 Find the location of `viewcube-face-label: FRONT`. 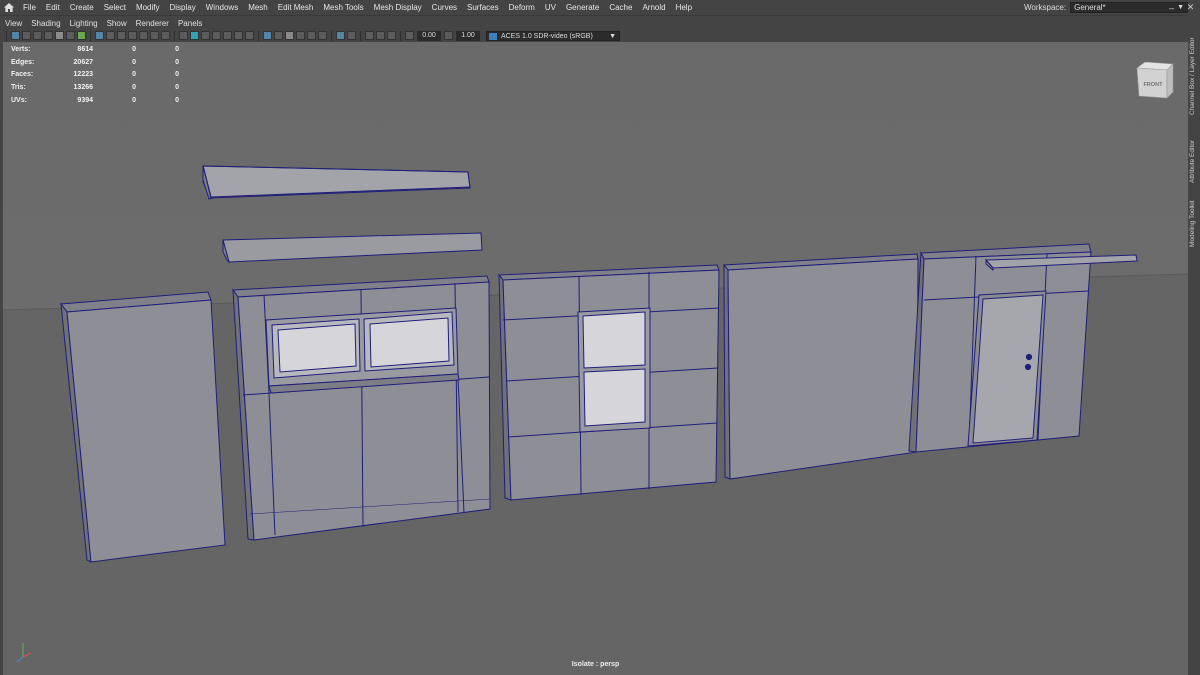

viewcube-face-label: FRONT is located at coordinates (1154, 85).